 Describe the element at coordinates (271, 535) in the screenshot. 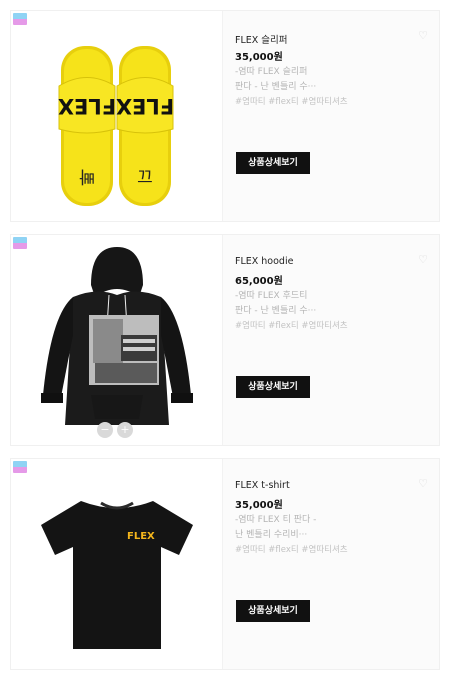

I see `description-line: 난 벤틀리 수리비···` at that location.